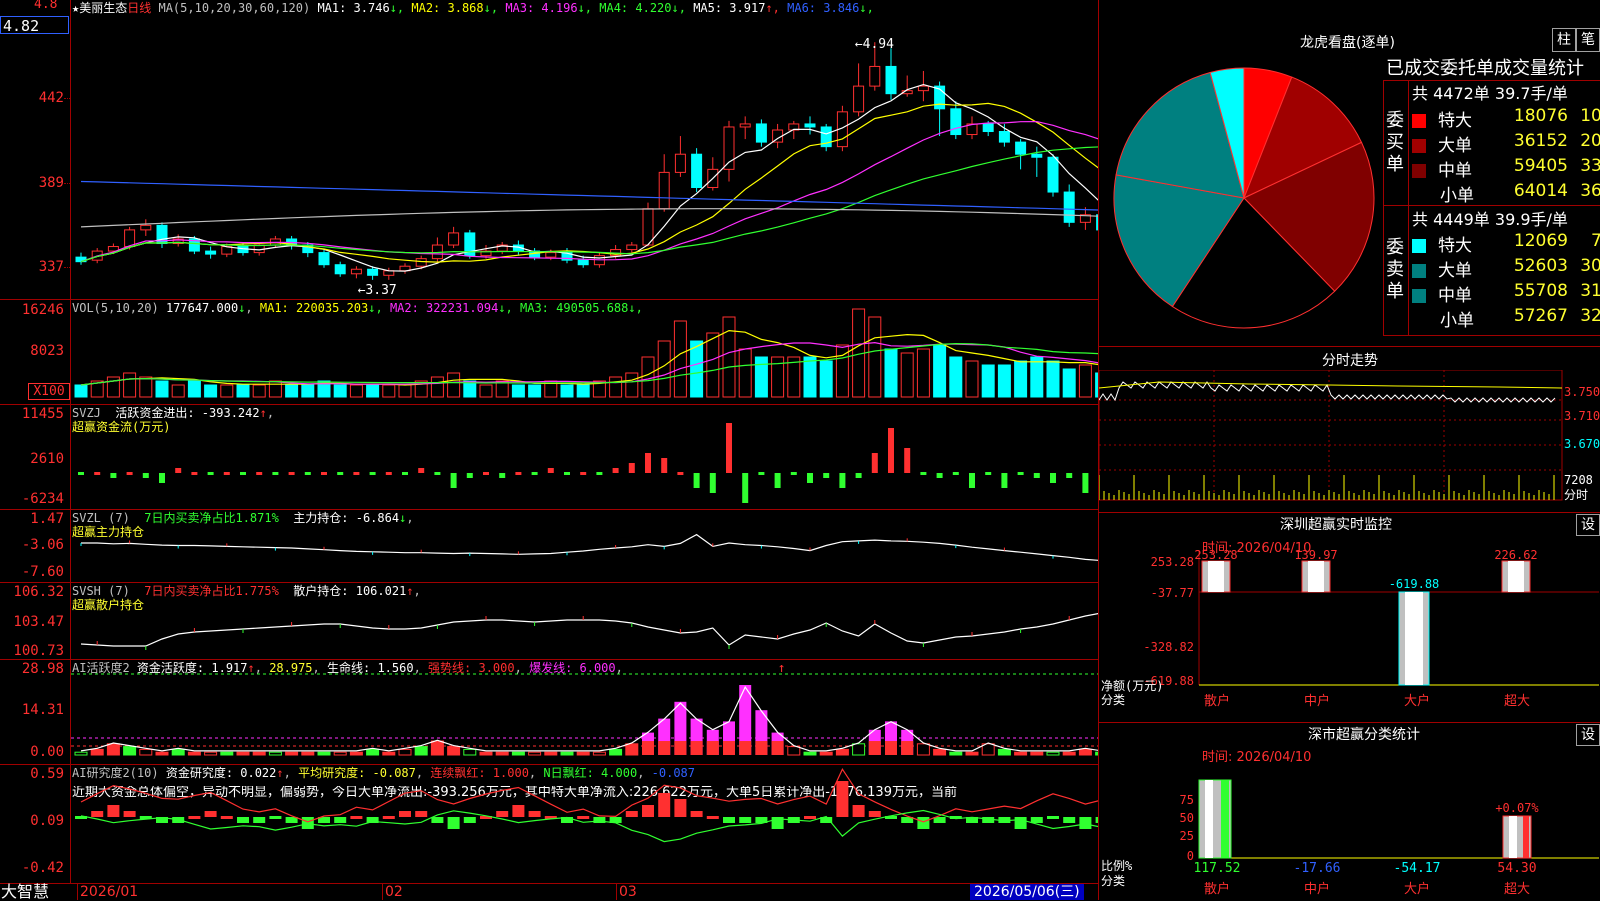  I want to click on ai1-chart: ↑, so click(584, 712).